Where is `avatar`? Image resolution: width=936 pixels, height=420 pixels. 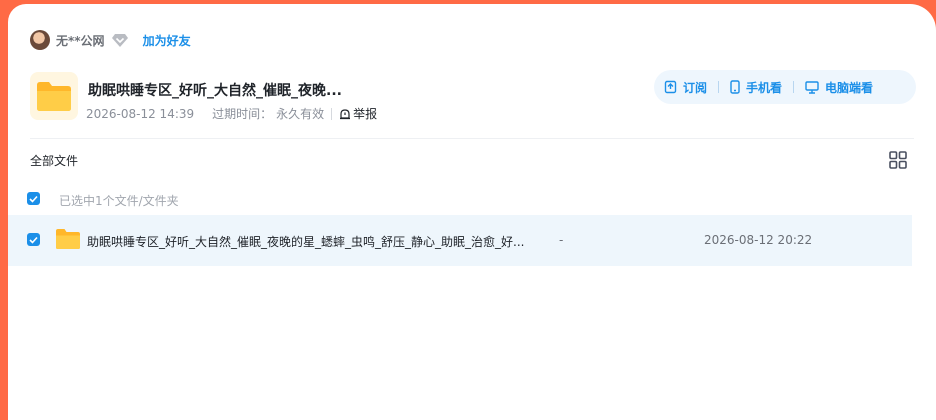 avatar is located at coordinates (40, 40).